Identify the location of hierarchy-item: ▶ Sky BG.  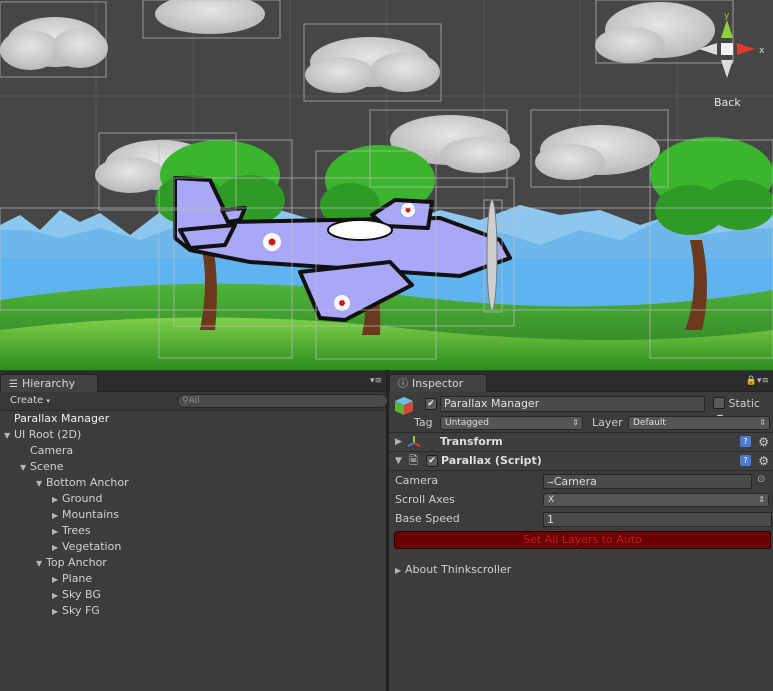
(193, 595).